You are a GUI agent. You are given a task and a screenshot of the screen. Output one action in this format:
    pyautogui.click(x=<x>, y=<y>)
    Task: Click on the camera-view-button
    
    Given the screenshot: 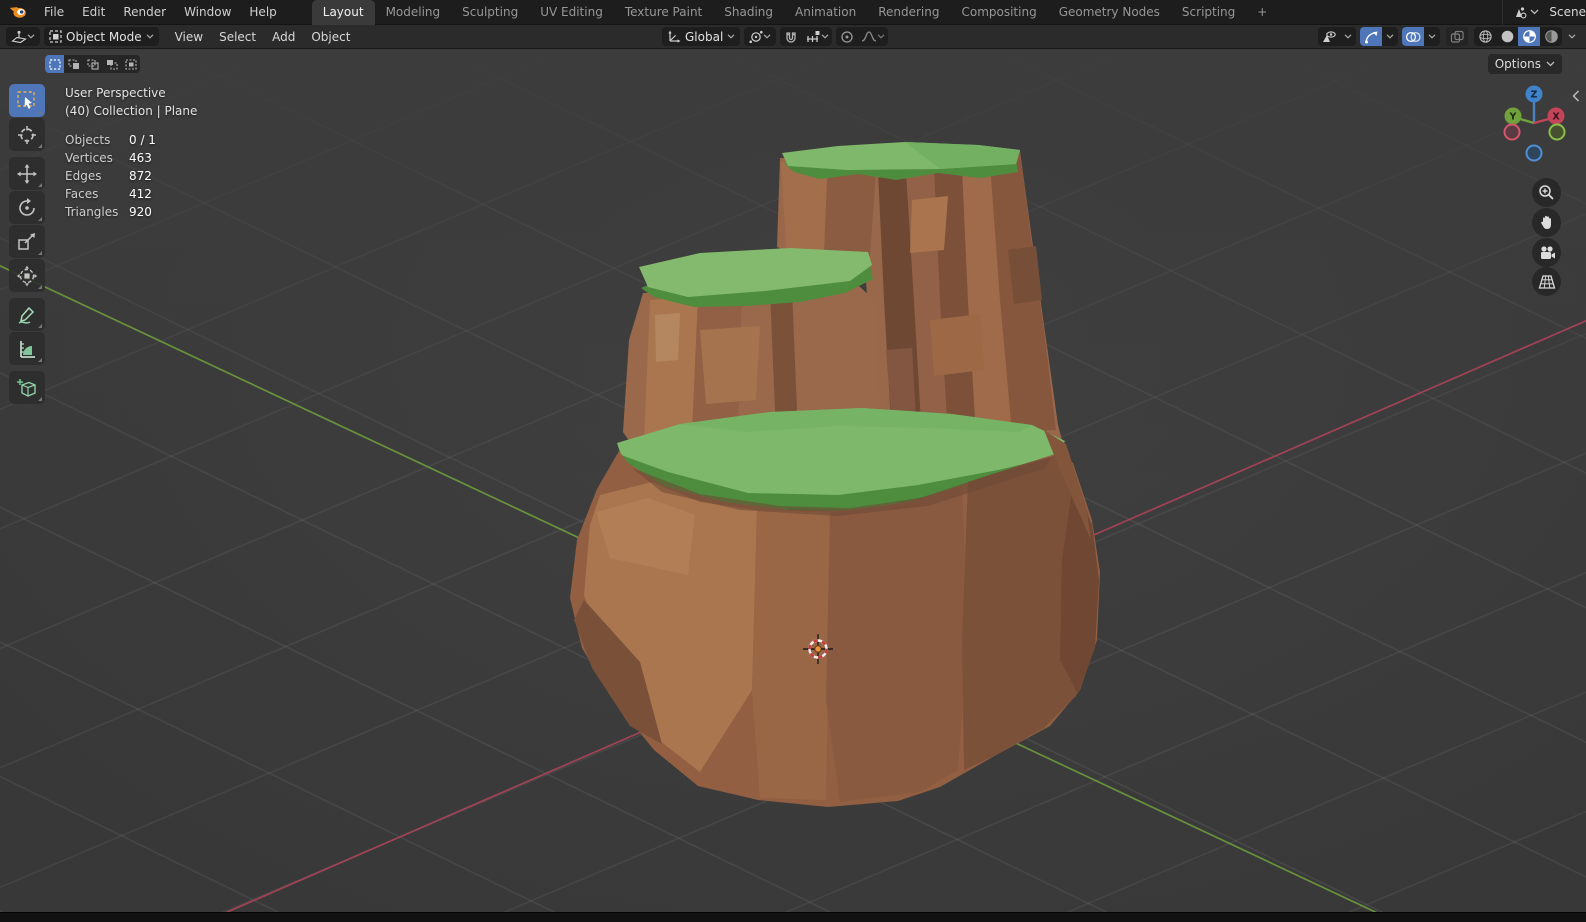 What is the action you would take?
    pyautogui.click(x=1546, y=252)
    